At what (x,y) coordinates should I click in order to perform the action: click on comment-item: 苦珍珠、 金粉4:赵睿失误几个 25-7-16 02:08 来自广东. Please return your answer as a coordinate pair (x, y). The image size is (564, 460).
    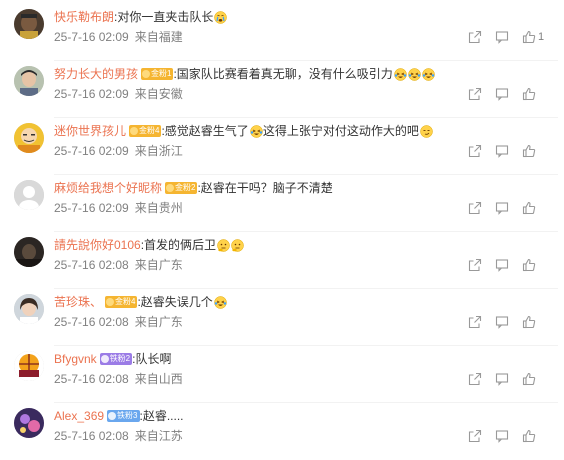
    Looking at the image, I should click on (282, 317).